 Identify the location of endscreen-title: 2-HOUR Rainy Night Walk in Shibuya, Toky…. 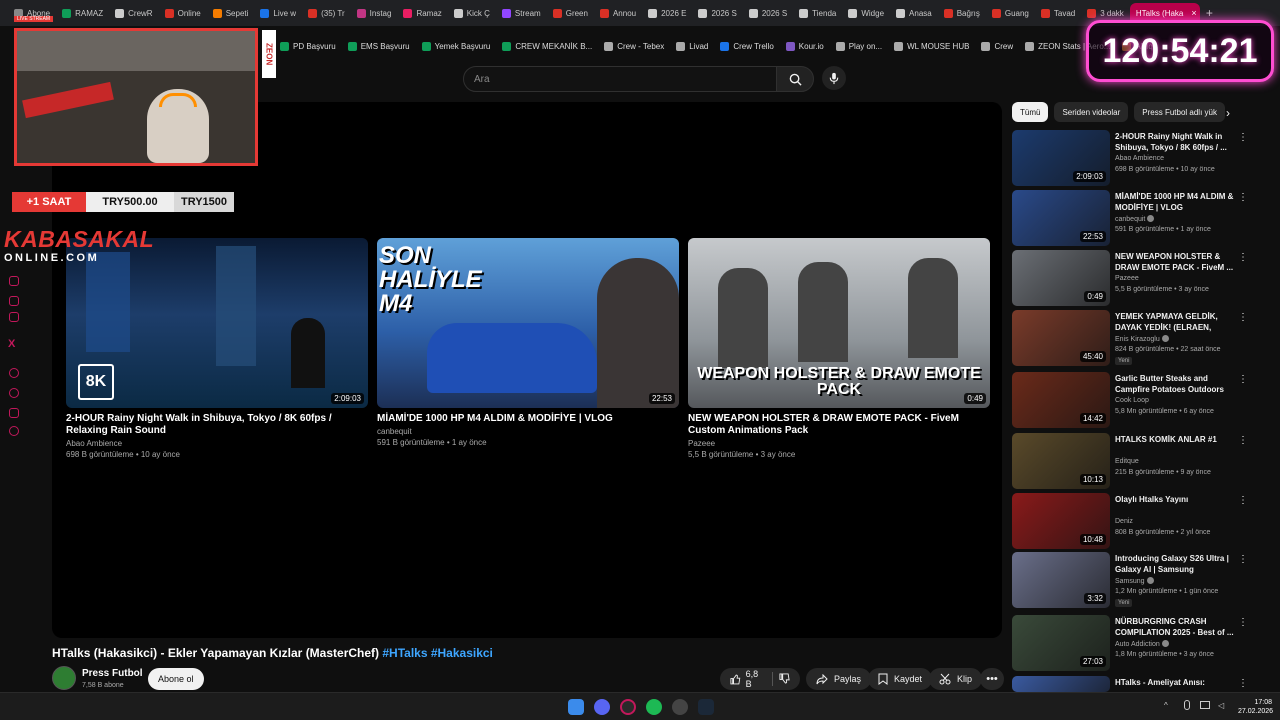
(217, 425).